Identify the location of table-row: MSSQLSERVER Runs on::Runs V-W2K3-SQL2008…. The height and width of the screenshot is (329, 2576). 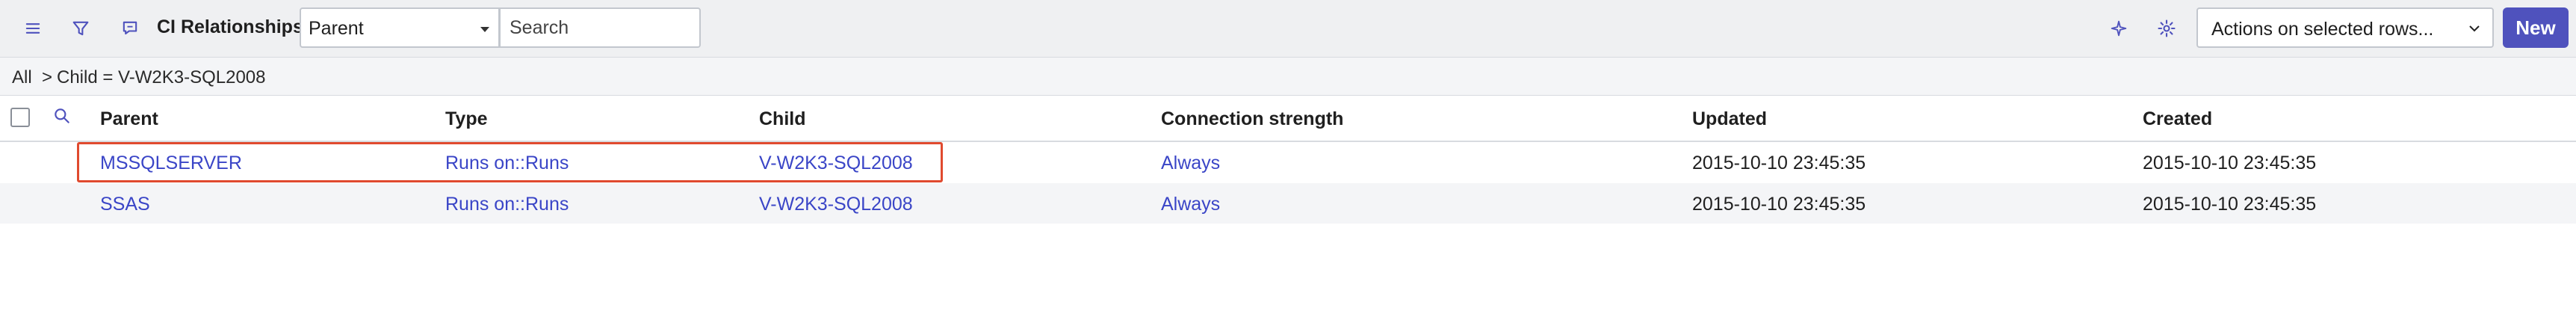
(1288, 162).